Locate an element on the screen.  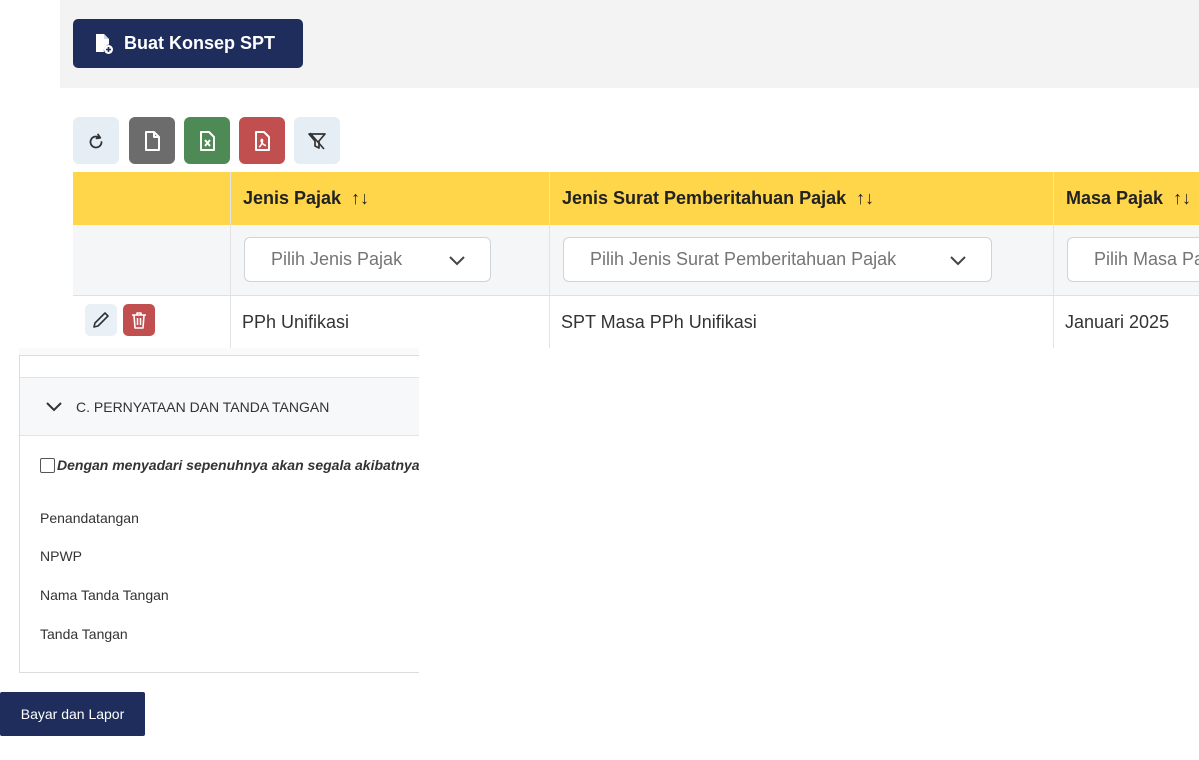
header-actions is located at coordinates (152, 198).